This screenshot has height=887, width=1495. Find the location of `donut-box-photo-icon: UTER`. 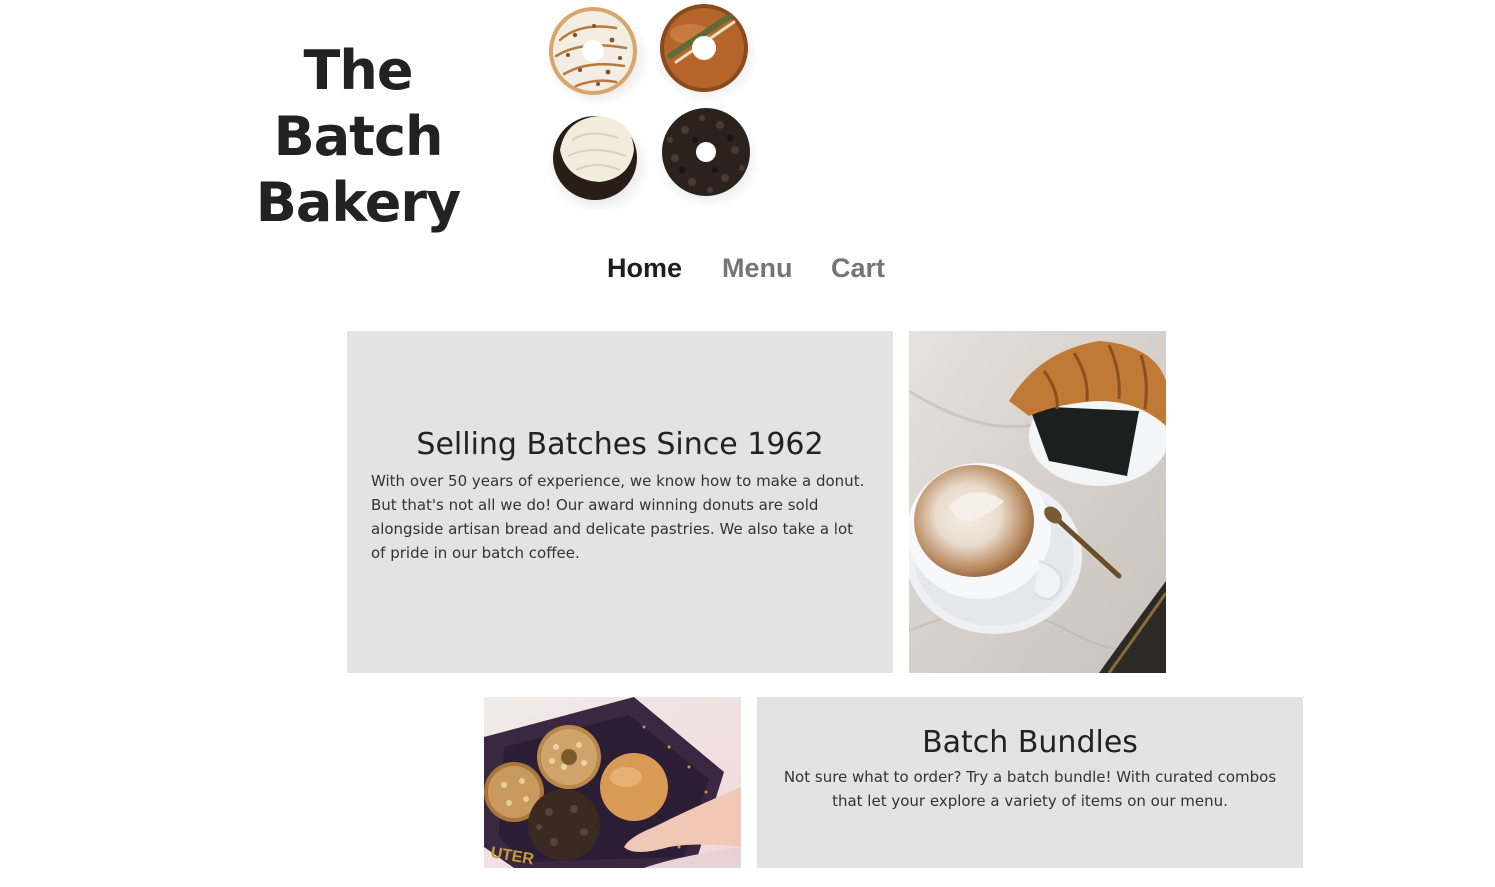

donut-box-photo-icon: UTER is located at coordinates (612, 782).